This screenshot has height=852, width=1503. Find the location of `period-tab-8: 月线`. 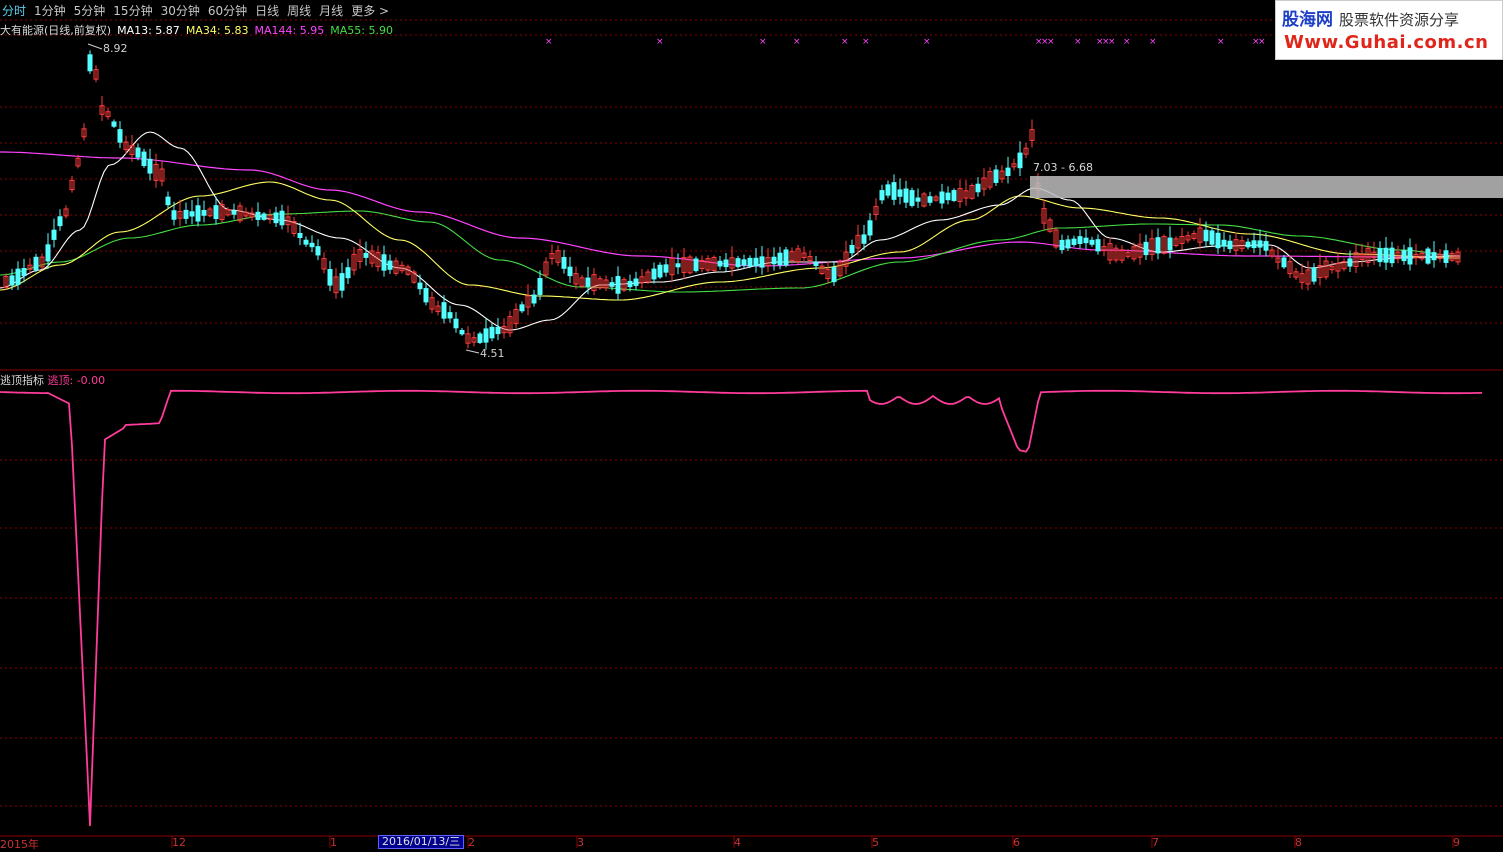

period-tab-8: 月线 is located at coordinates (331, 10).